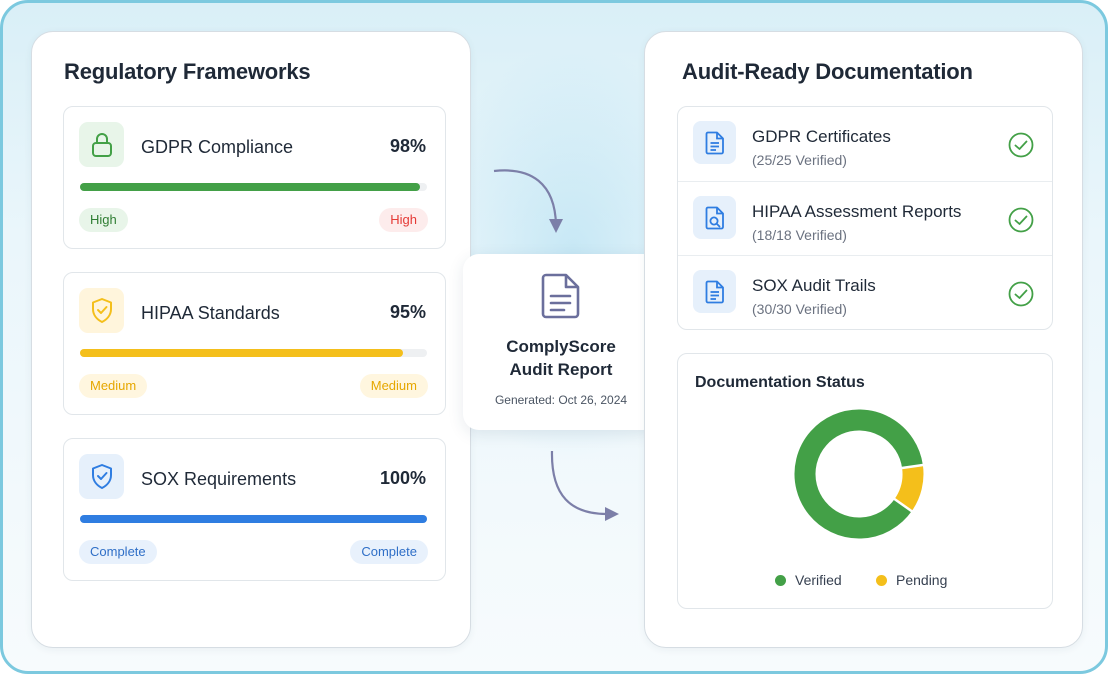 The height and width of the screenshot is (674, 1108). I want to click on document-title: HIPAA Assessment Reports, so click(857, 211).